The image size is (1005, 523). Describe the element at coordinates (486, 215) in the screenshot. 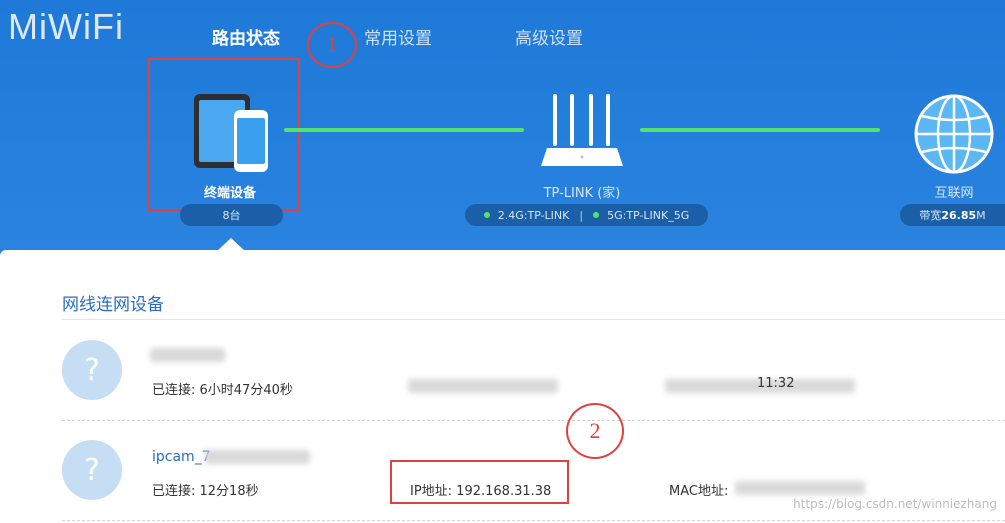

I see `band-24-status-icon` at that location.